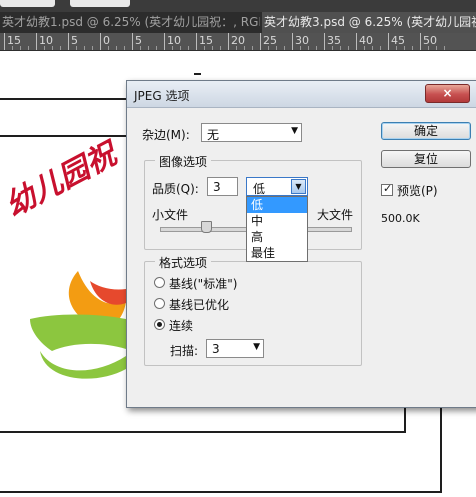 The height and width of the screenshot is (497, 476). I want to click on ruler-tick: 15, so click(12, 41).